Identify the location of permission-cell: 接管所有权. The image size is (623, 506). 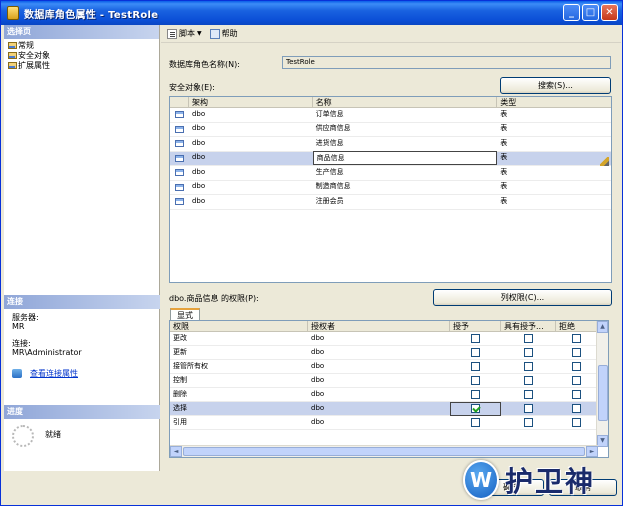
(190, 365).